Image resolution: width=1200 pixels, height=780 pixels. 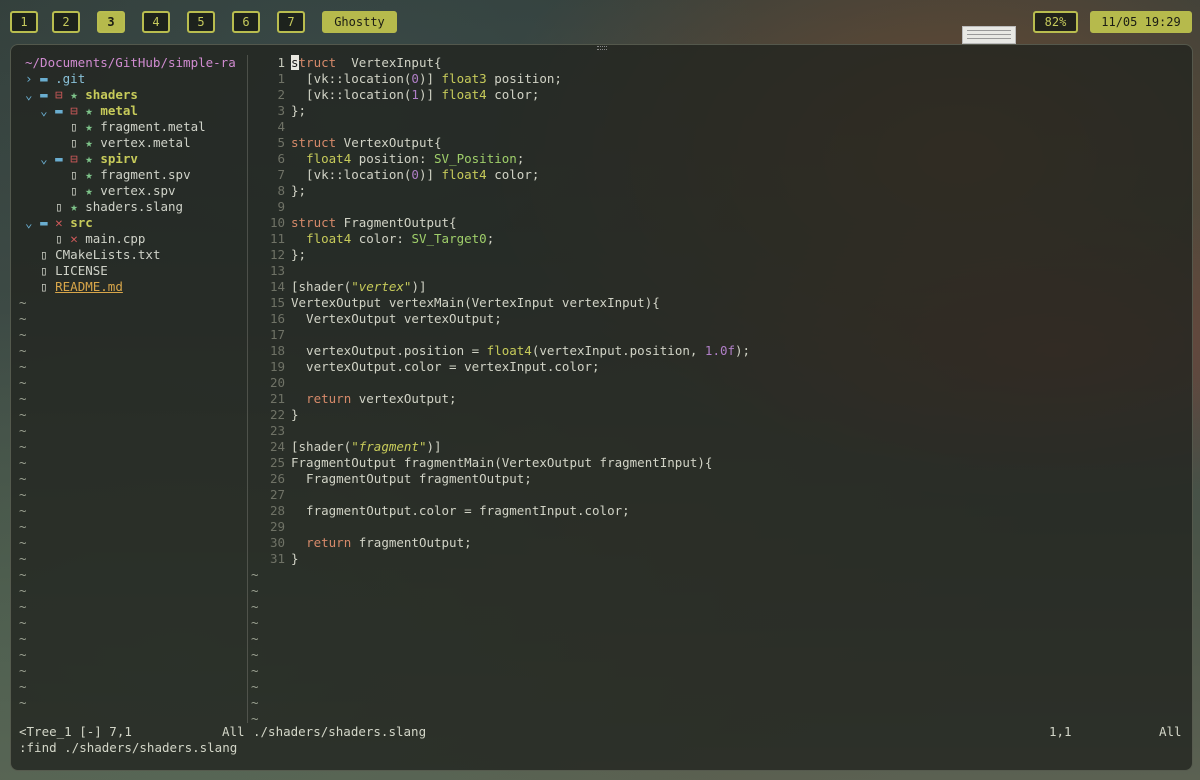 I want to click on code-line: 30 return fragmentOutput;, so click(x=716, y=543).